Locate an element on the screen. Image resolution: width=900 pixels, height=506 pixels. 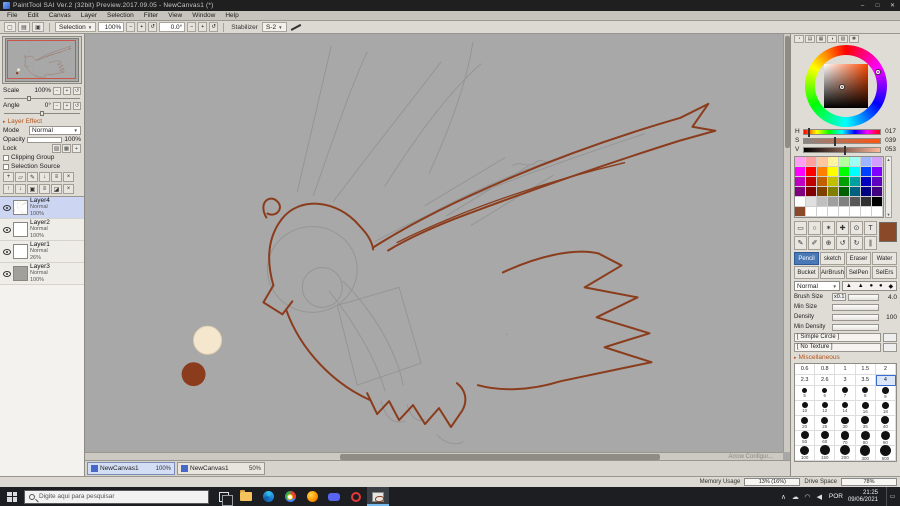
transfer-down-icon: ↓ is located at coordinates (44, 177).